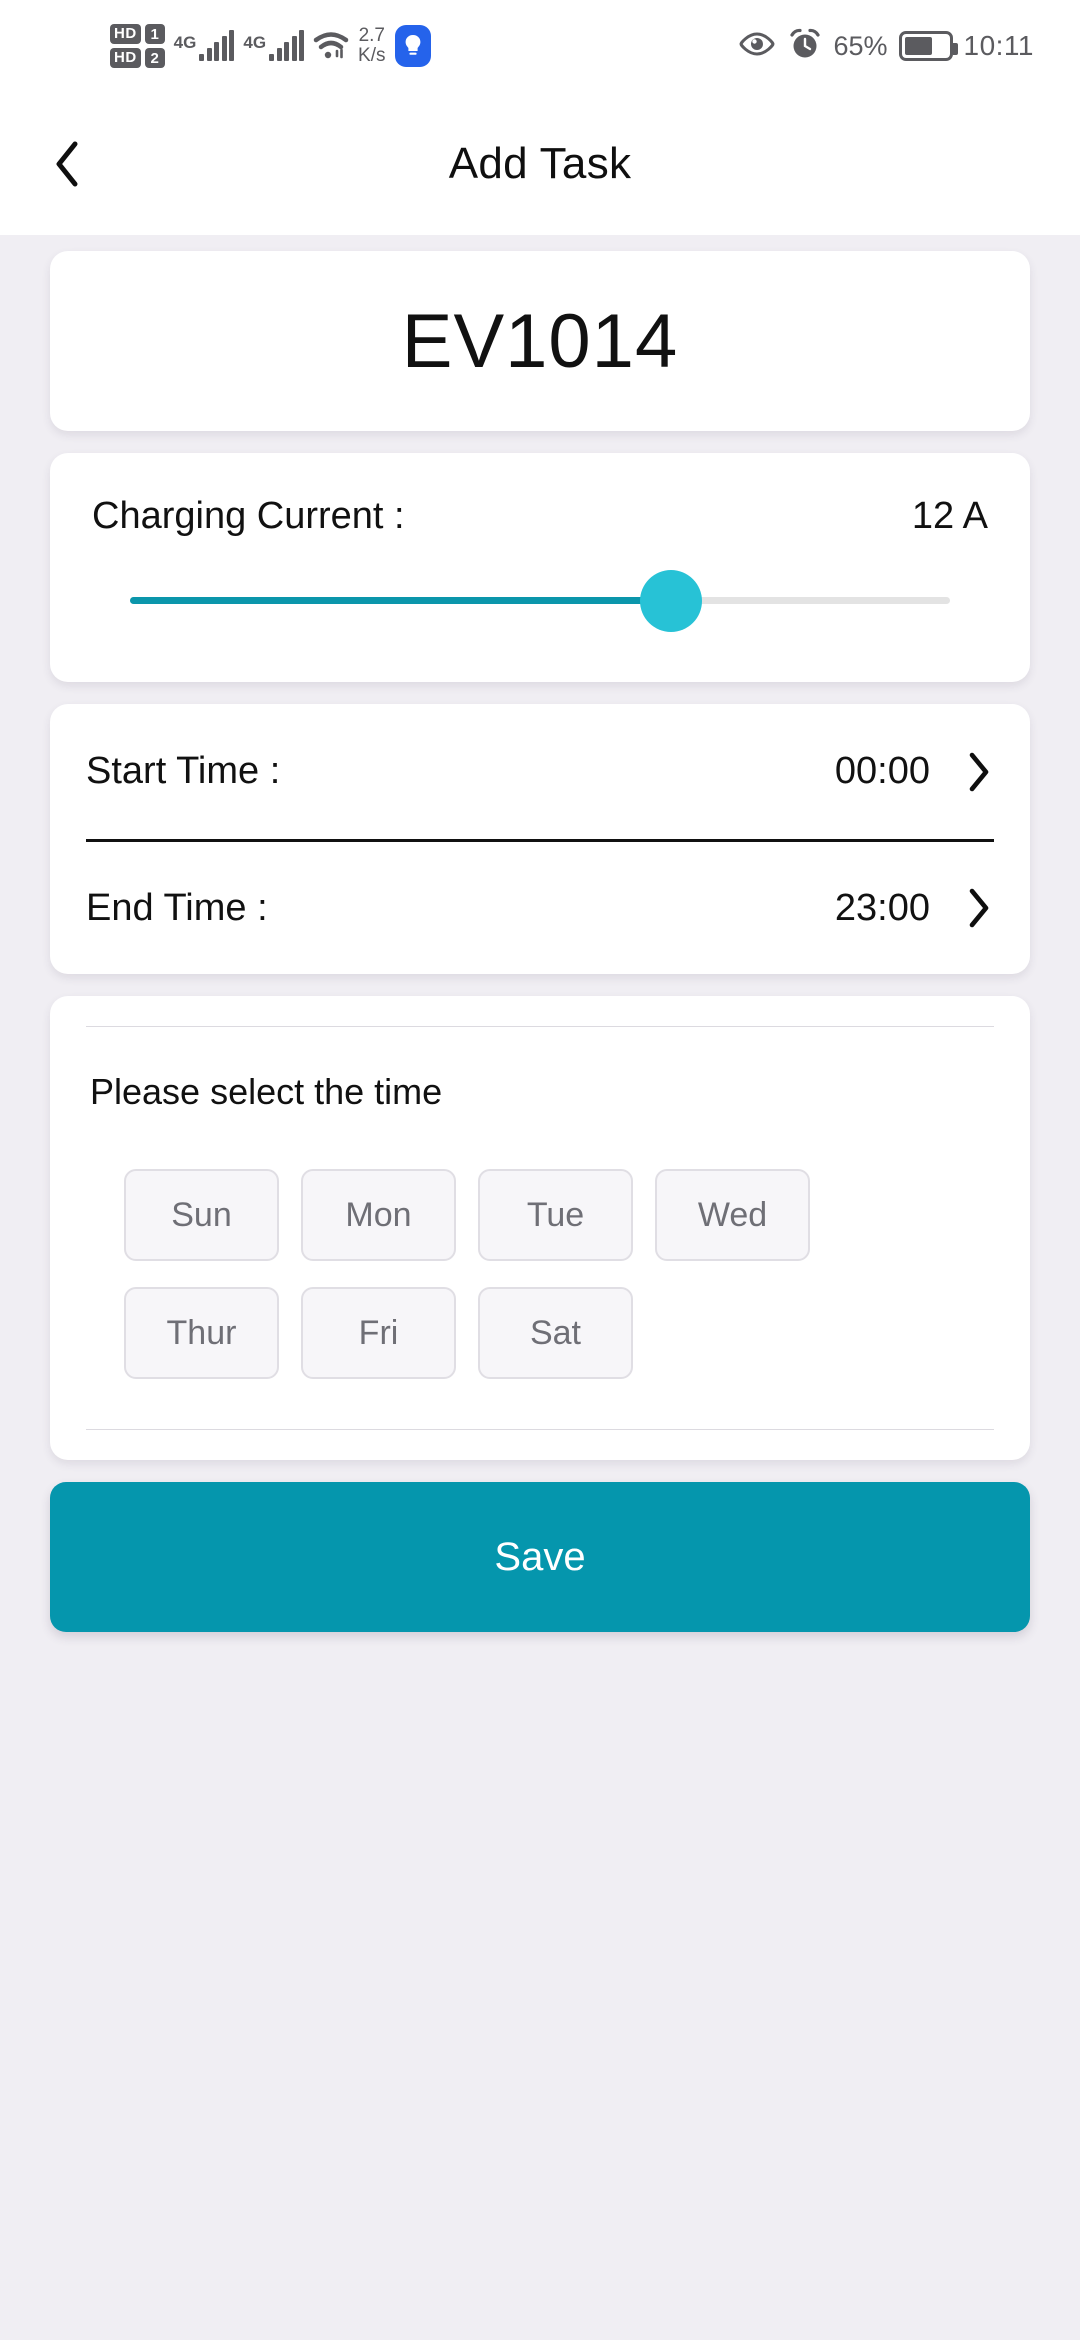 The height and width of the screenshot is (2340, 1080). I want to click on day-chip-row: Sun Mon Tue Wed, so click(559, 1215).